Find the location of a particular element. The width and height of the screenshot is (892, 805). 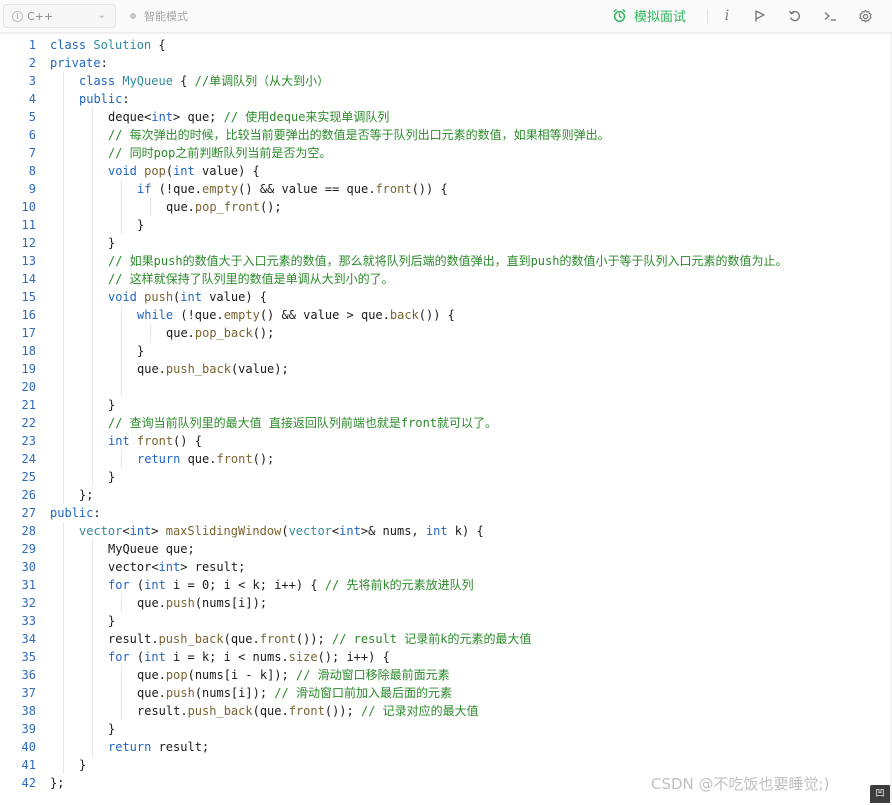

code-text: }; is located at coordinates (57, 783).